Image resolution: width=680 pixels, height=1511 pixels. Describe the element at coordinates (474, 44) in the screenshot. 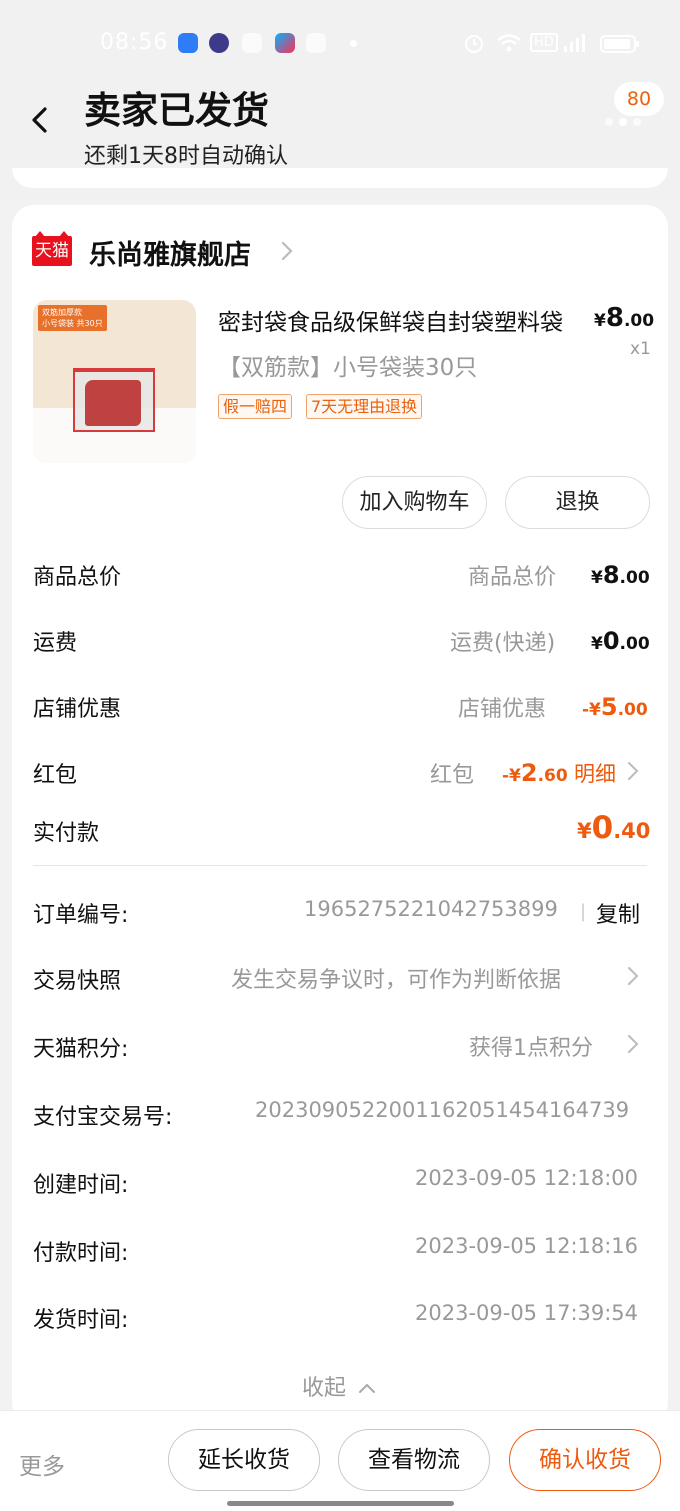

I see `alarm-icon` at that location.